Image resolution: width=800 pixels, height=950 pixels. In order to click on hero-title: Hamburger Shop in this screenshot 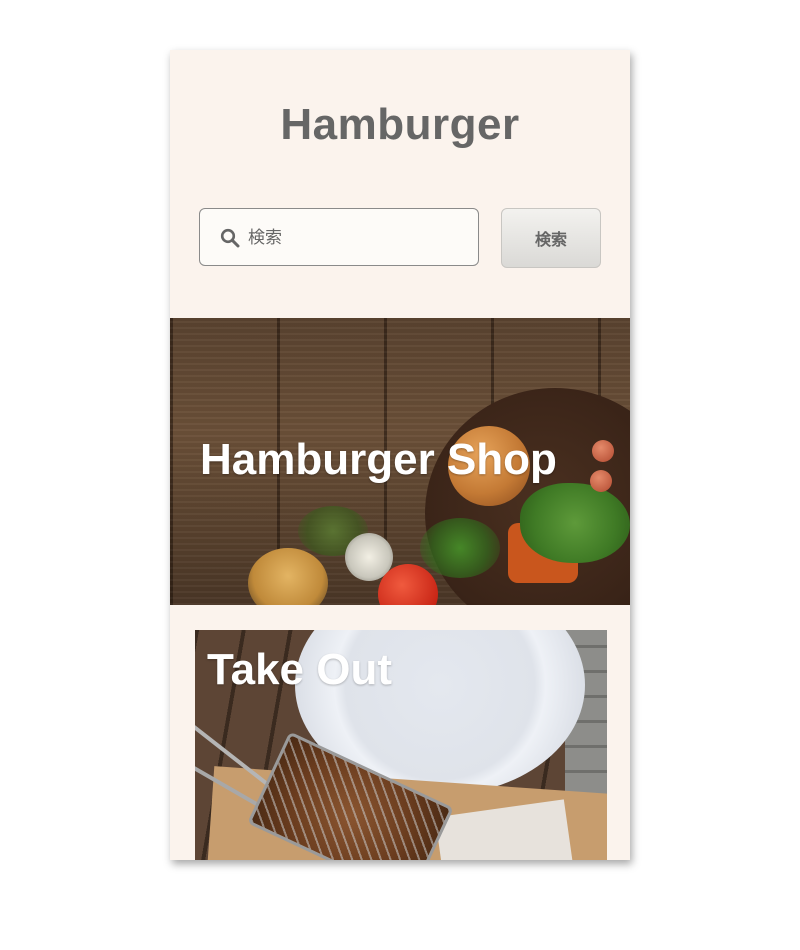, I will do `click(378, 459)`.